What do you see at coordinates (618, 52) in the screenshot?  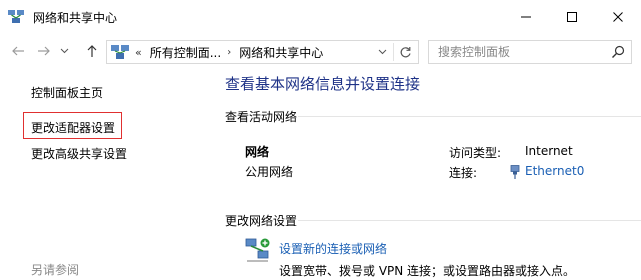 I see `search-icon` at bounding box center [618, 52].